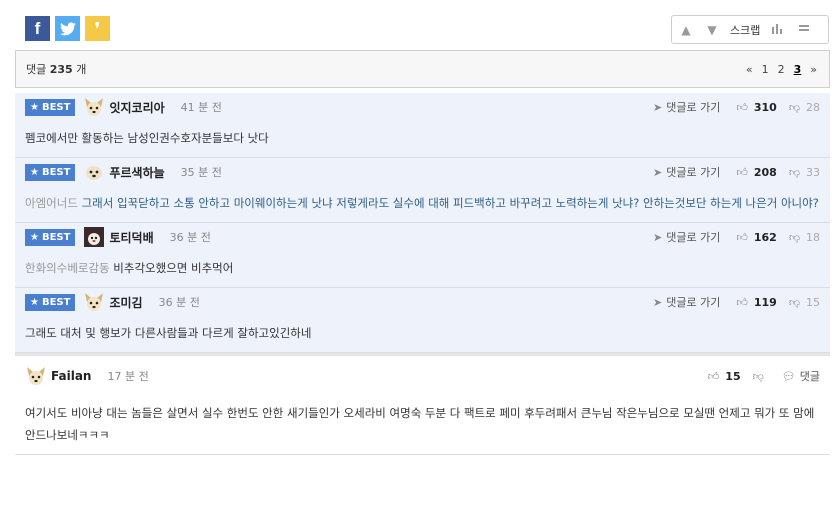  What do you see at coordinates (765, 237) in the screenshot?
I see `upvote-count: 162` at bounding box center [765, 237].